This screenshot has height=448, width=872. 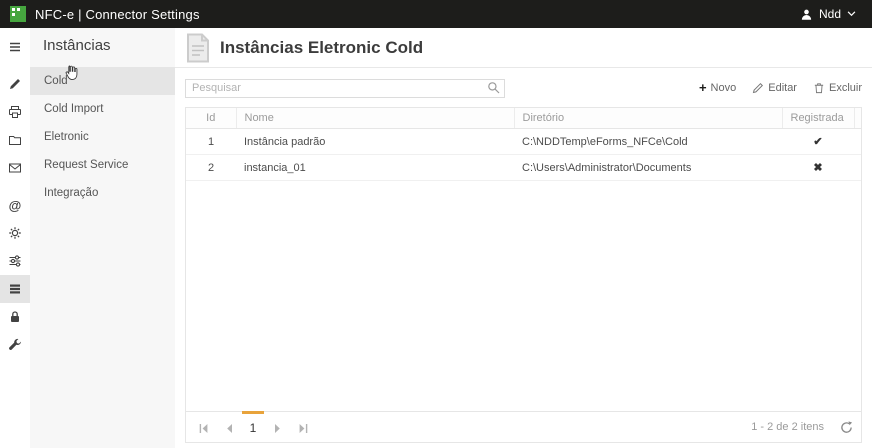 I want to click on grid-header-row: Id Nome Diretório Registrada, so click(x=523, y=118).